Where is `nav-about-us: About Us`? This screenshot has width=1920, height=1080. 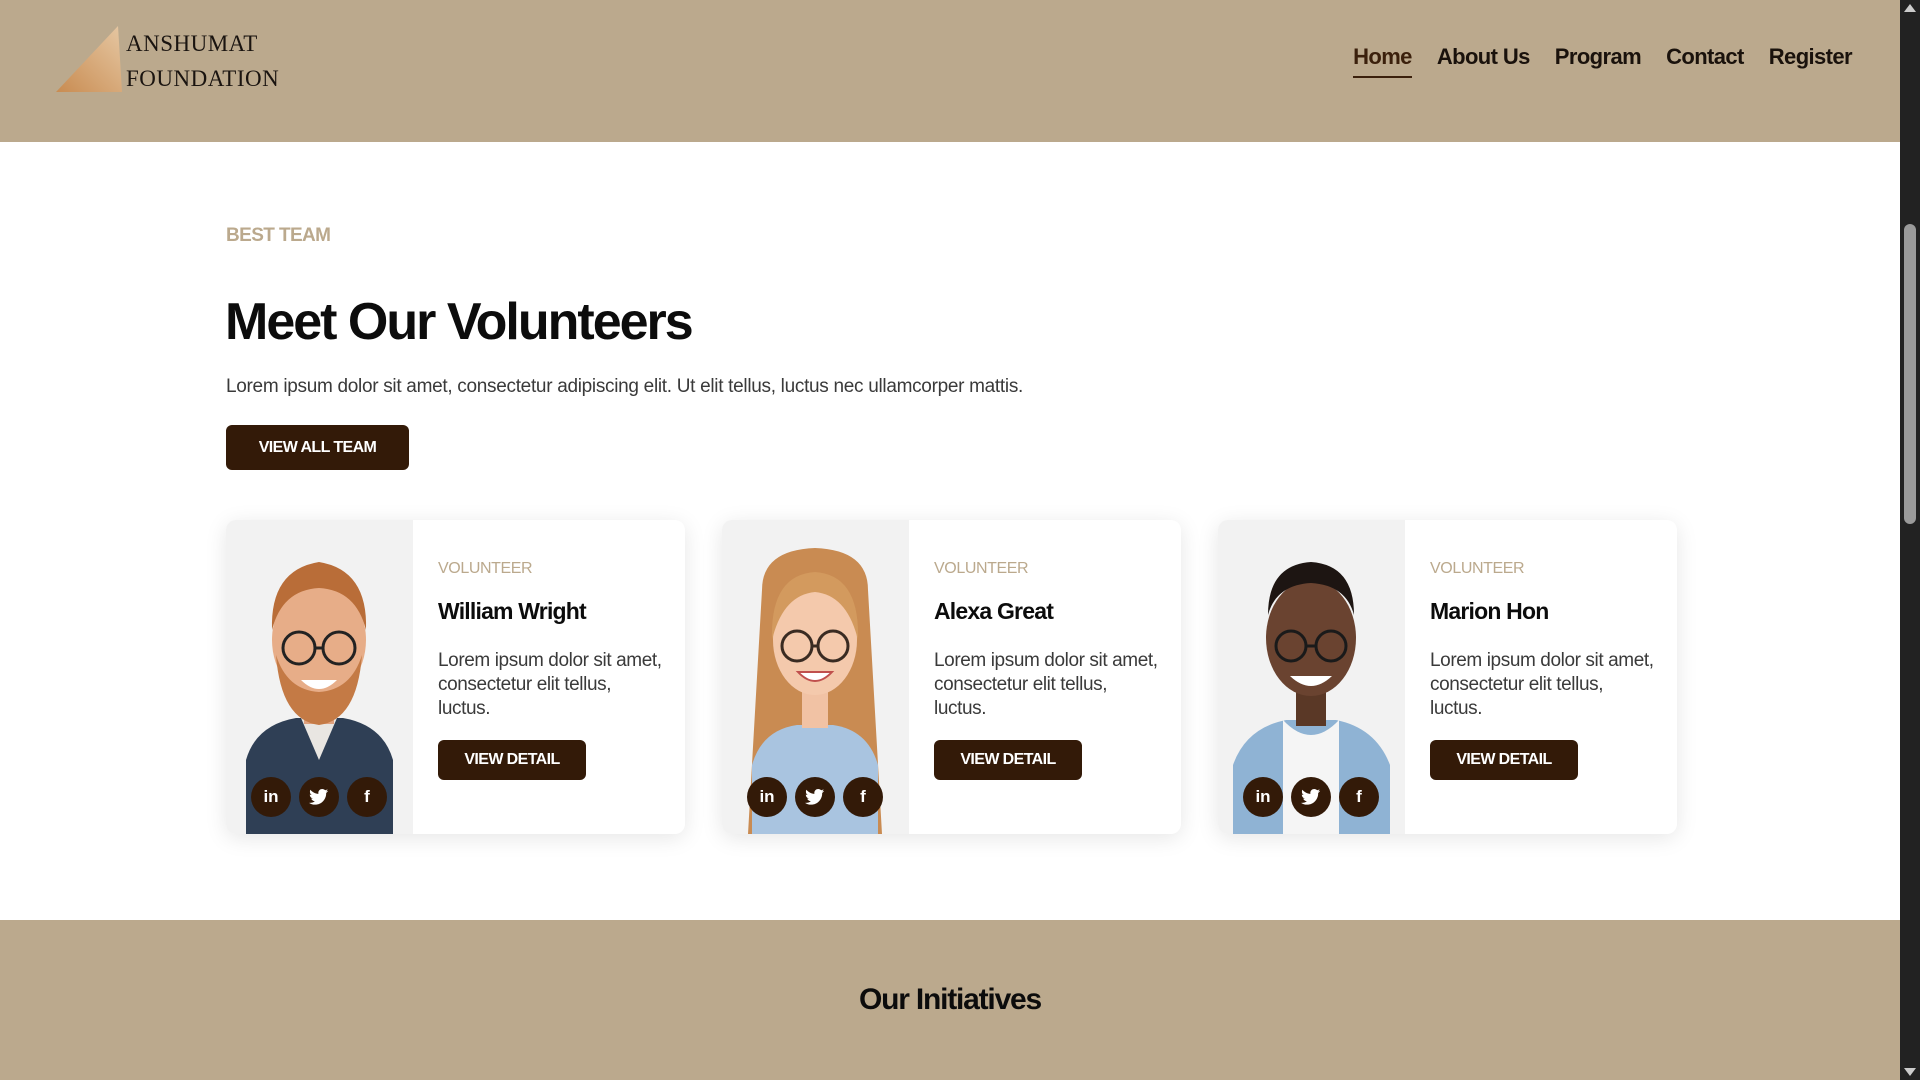
nav-about-us: About Us is located at coordinates (1484, 61).